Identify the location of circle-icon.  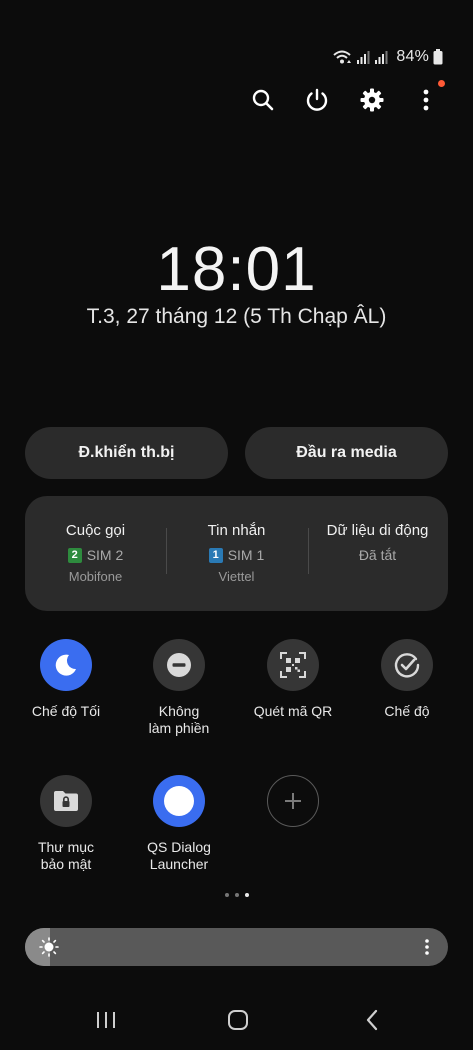
(179, 801).